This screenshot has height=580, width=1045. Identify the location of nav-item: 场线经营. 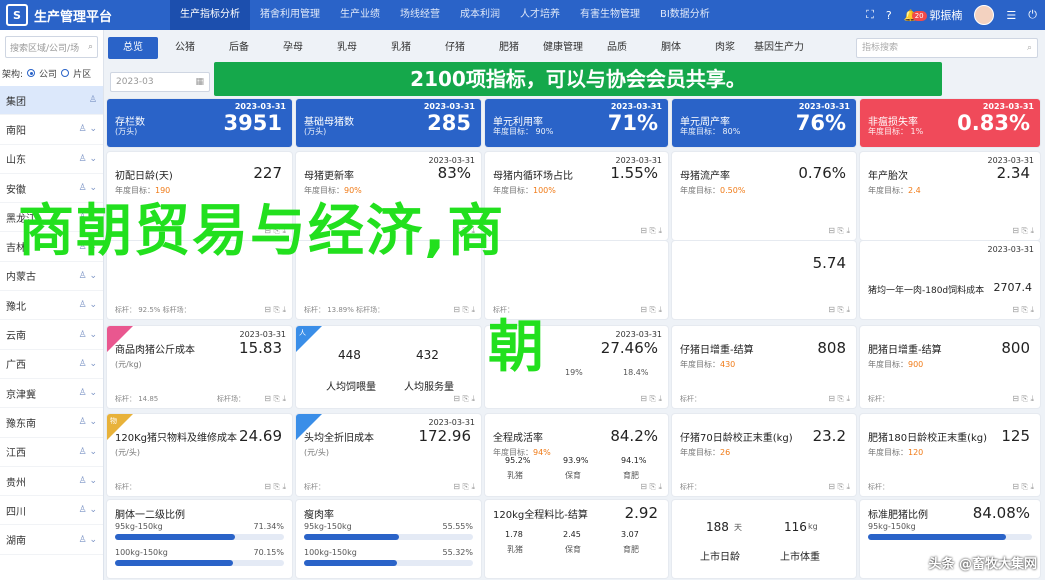
(420, 15).